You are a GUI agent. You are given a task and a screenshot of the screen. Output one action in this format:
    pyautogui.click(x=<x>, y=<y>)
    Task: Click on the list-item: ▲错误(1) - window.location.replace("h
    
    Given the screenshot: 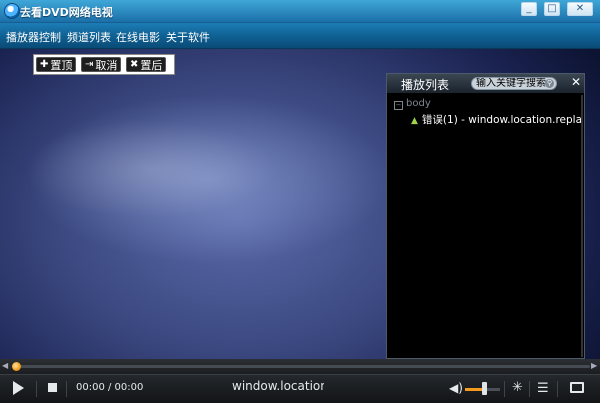 What is the action you would take?
    pyautogui.click(x=496, y=119)
    